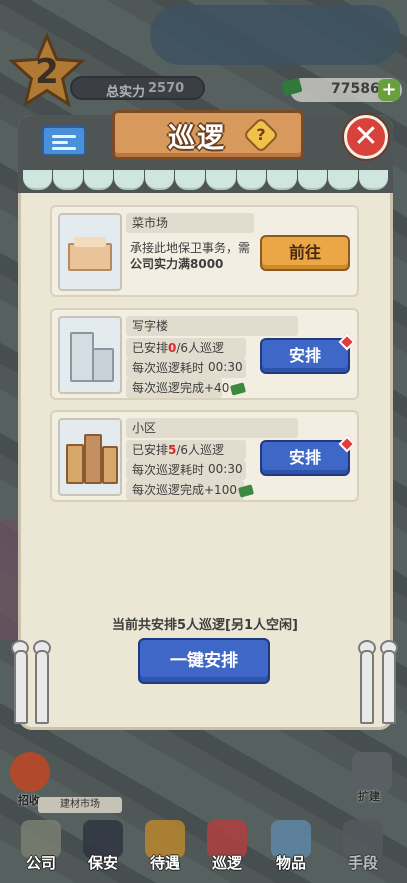 The height and width of the screenshot is (883, 407). I want to click on nav-label: 保安, so click(102, 863).